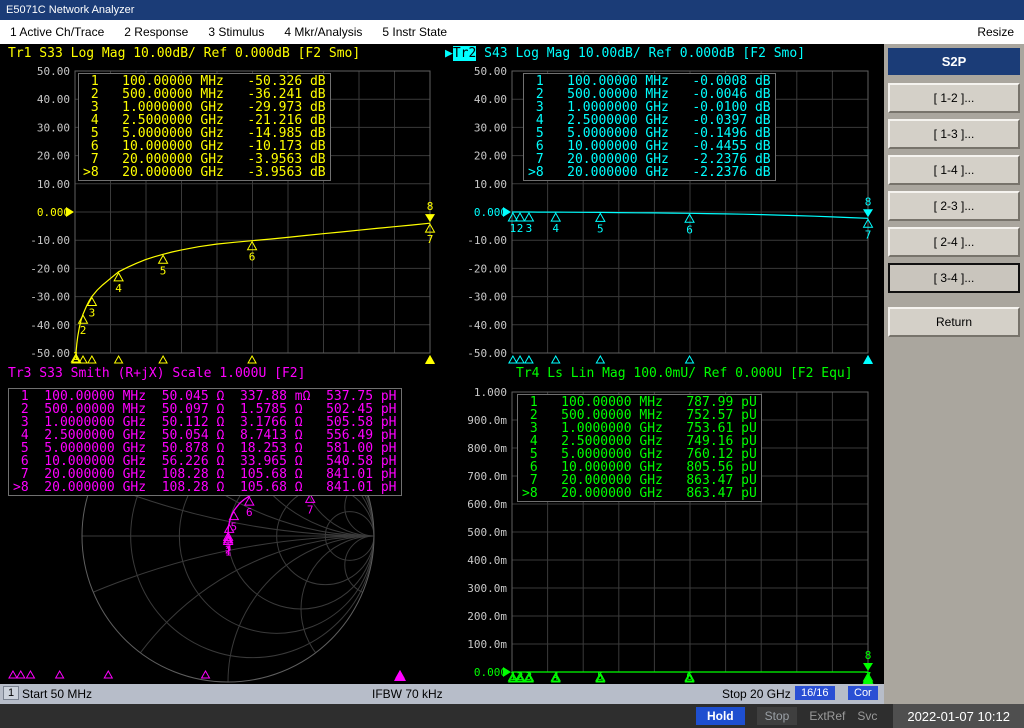 The width and height of the screenshot is (1024, 728). I want to click on svg-text: 2, so click(83, 330).